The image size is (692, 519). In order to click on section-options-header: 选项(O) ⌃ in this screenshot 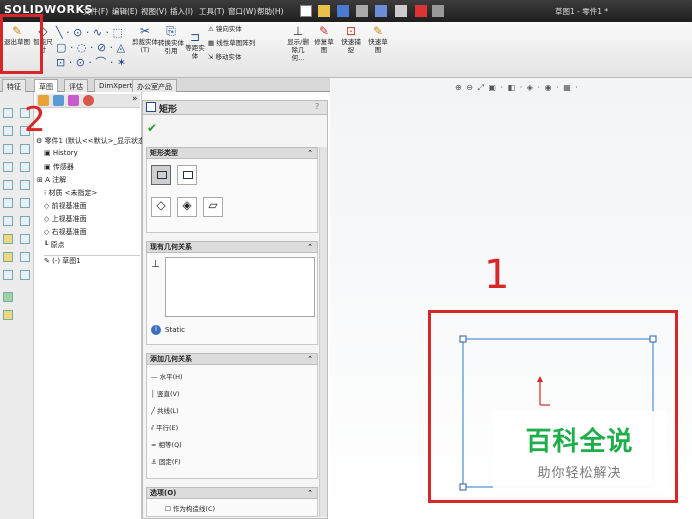, I will do `click(232, 493)`.